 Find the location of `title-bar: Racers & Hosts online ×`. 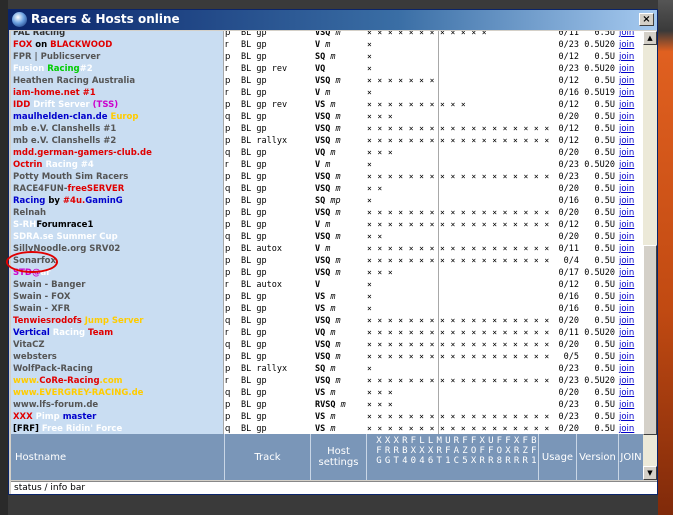

title-bar: Racers & Hosts online × is located at coordinates (333, 20).